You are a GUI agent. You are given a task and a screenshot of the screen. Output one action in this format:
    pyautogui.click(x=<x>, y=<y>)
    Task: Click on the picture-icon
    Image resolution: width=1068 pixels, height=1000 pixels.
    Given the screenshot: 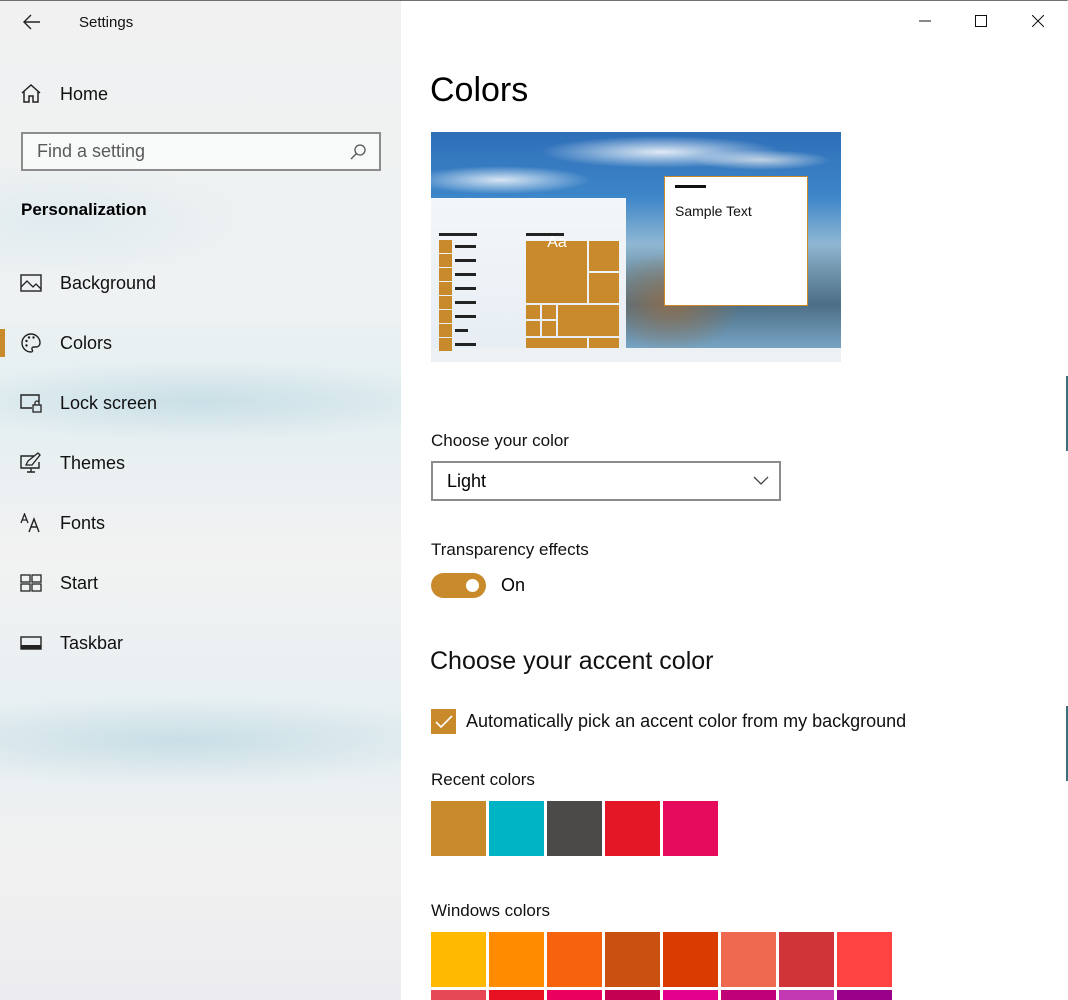 What is the action you would take?
    pyautogui.click(x=31, y=283)
    